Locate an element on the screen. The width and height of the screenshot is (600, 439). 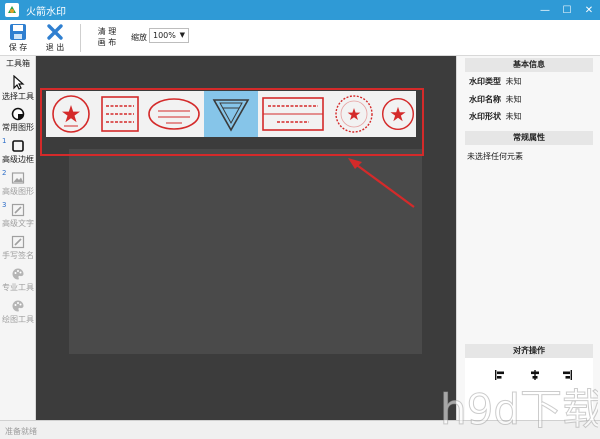
tool-advanced-text-label: 高级文字 is located at coordinates (18, 223).